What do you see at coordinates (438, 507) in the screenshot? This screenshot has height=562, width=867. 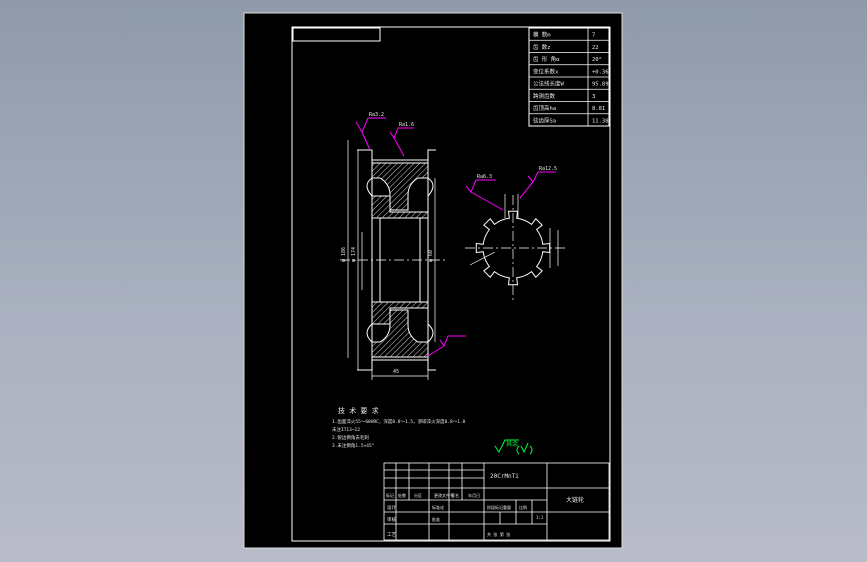 I see `title-block-label: 标准化` at bounding box center [438, 507].